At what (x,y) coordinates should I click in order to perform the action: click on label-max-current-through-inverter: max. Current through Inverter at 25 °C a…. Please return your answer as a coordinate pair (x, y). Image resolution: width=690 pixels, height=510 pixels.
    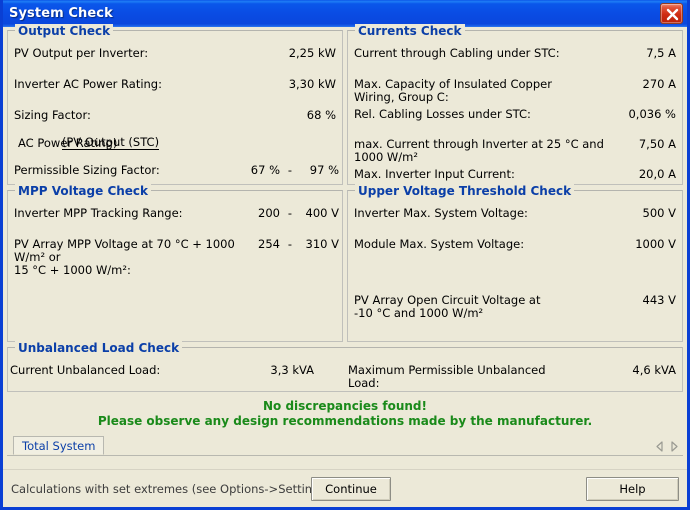
    Looking at the image, I should click on (479, 150).